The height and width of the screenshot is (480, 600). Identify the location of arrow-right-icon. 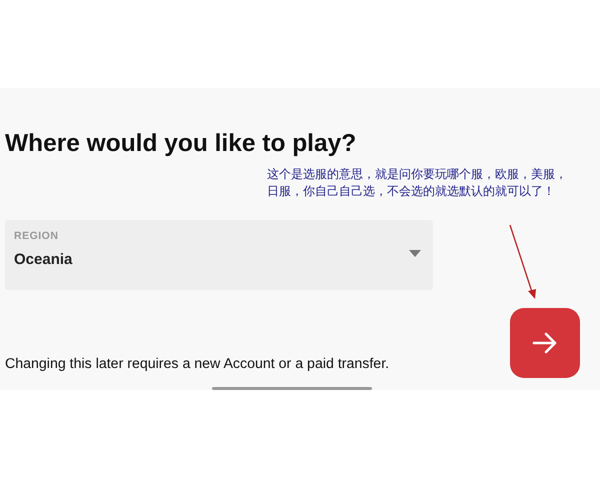
(545, 343).